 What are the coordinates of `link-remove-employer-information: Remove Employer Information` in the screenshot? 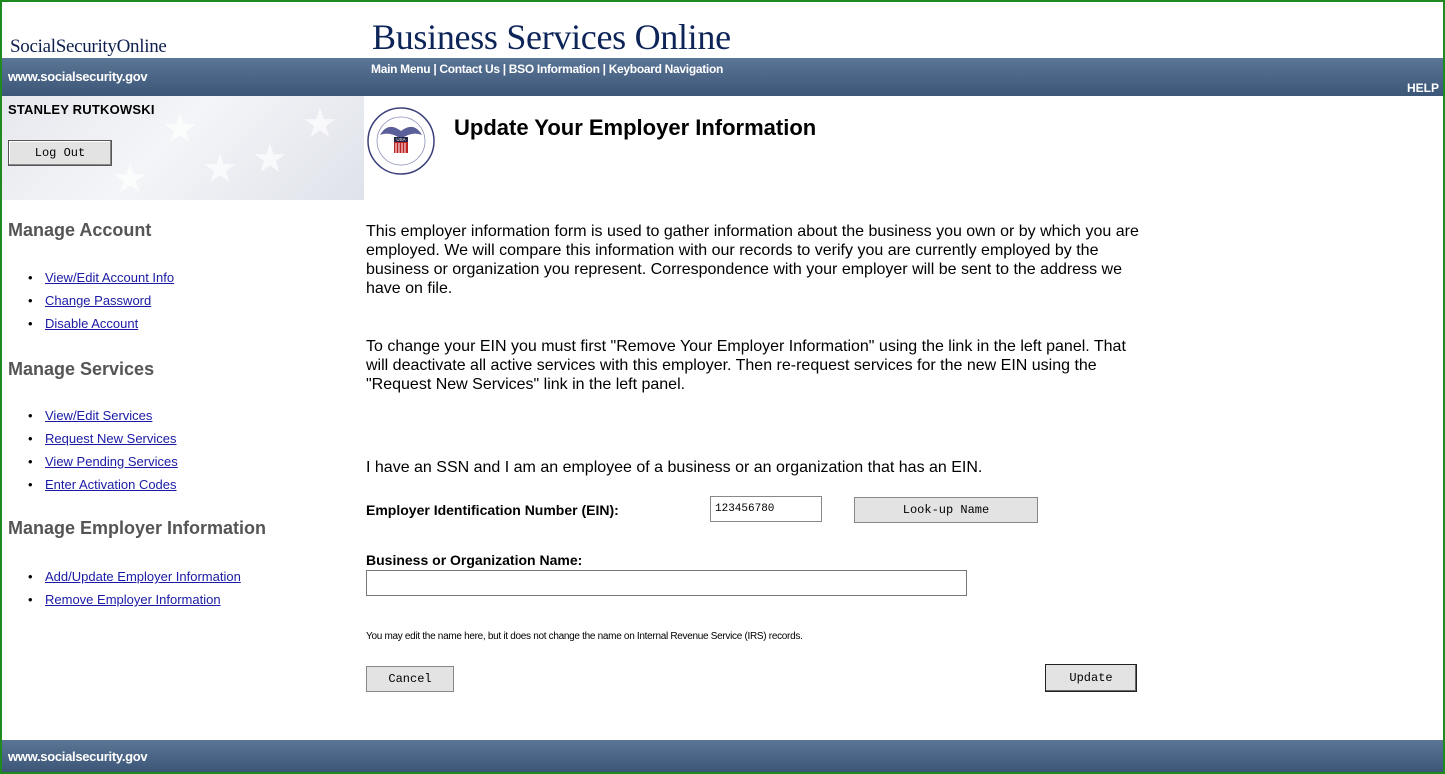 It's located at (133, 599).